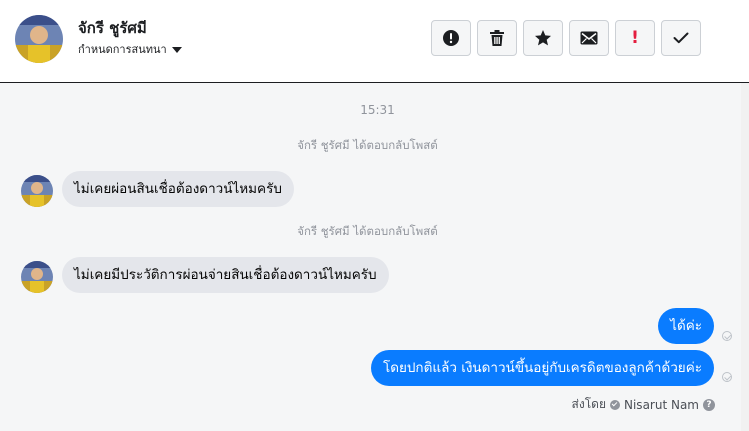 Image resolution: width=749 pixels, height=431 pixels. I want to click on assign-label: กำหนดการสนทนา, so click(122, 49).